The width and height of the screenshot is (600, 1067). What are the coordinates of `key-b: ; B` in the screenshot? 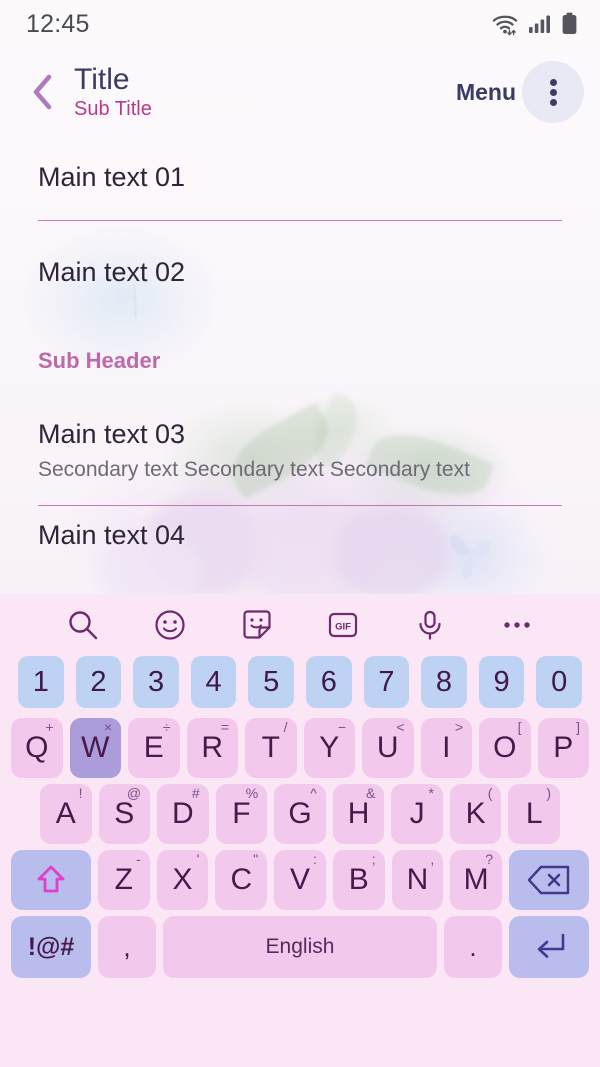 It's located at (358, 880).